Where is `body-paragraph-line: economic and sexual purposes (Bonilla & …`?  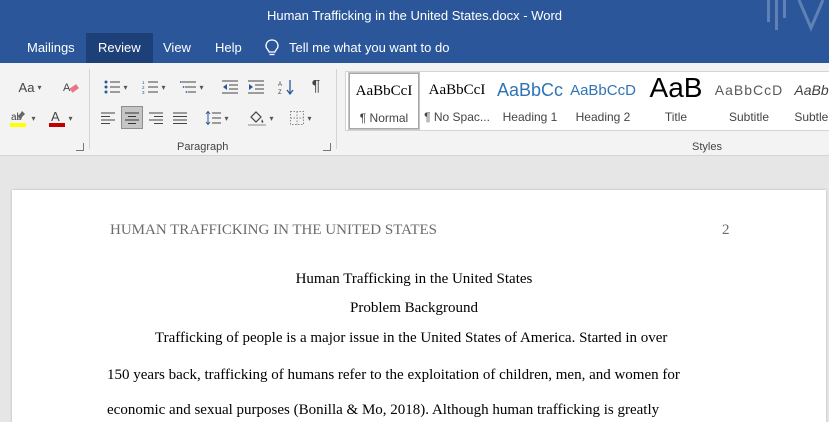
body-paragraph-line: economic and sexual purposes (Bonilla & … is located at coordinates (383, 410).